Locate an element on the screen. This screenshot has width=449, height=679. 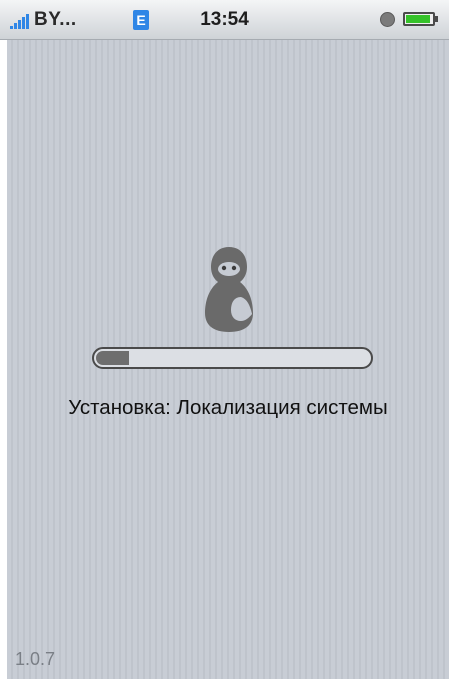
install-progress-fill is located at coordinates (112, 358).